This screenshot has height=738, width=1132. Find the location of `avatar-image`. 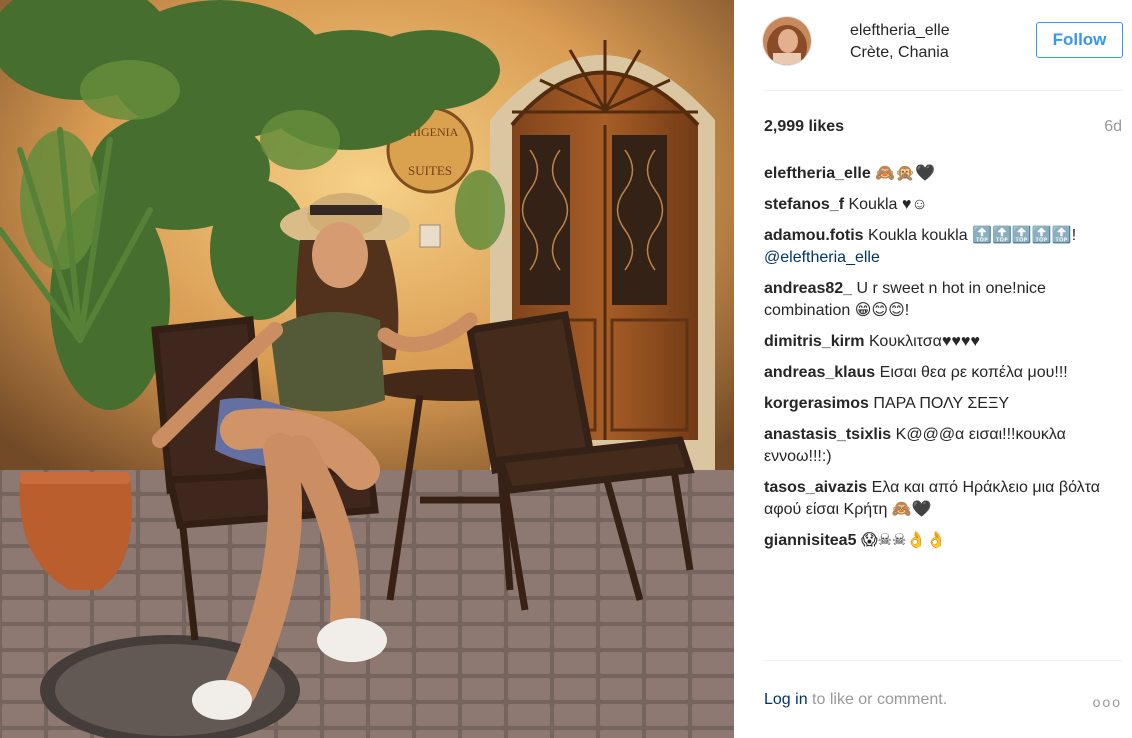

avatar-image is located at coordinates (787, 41).